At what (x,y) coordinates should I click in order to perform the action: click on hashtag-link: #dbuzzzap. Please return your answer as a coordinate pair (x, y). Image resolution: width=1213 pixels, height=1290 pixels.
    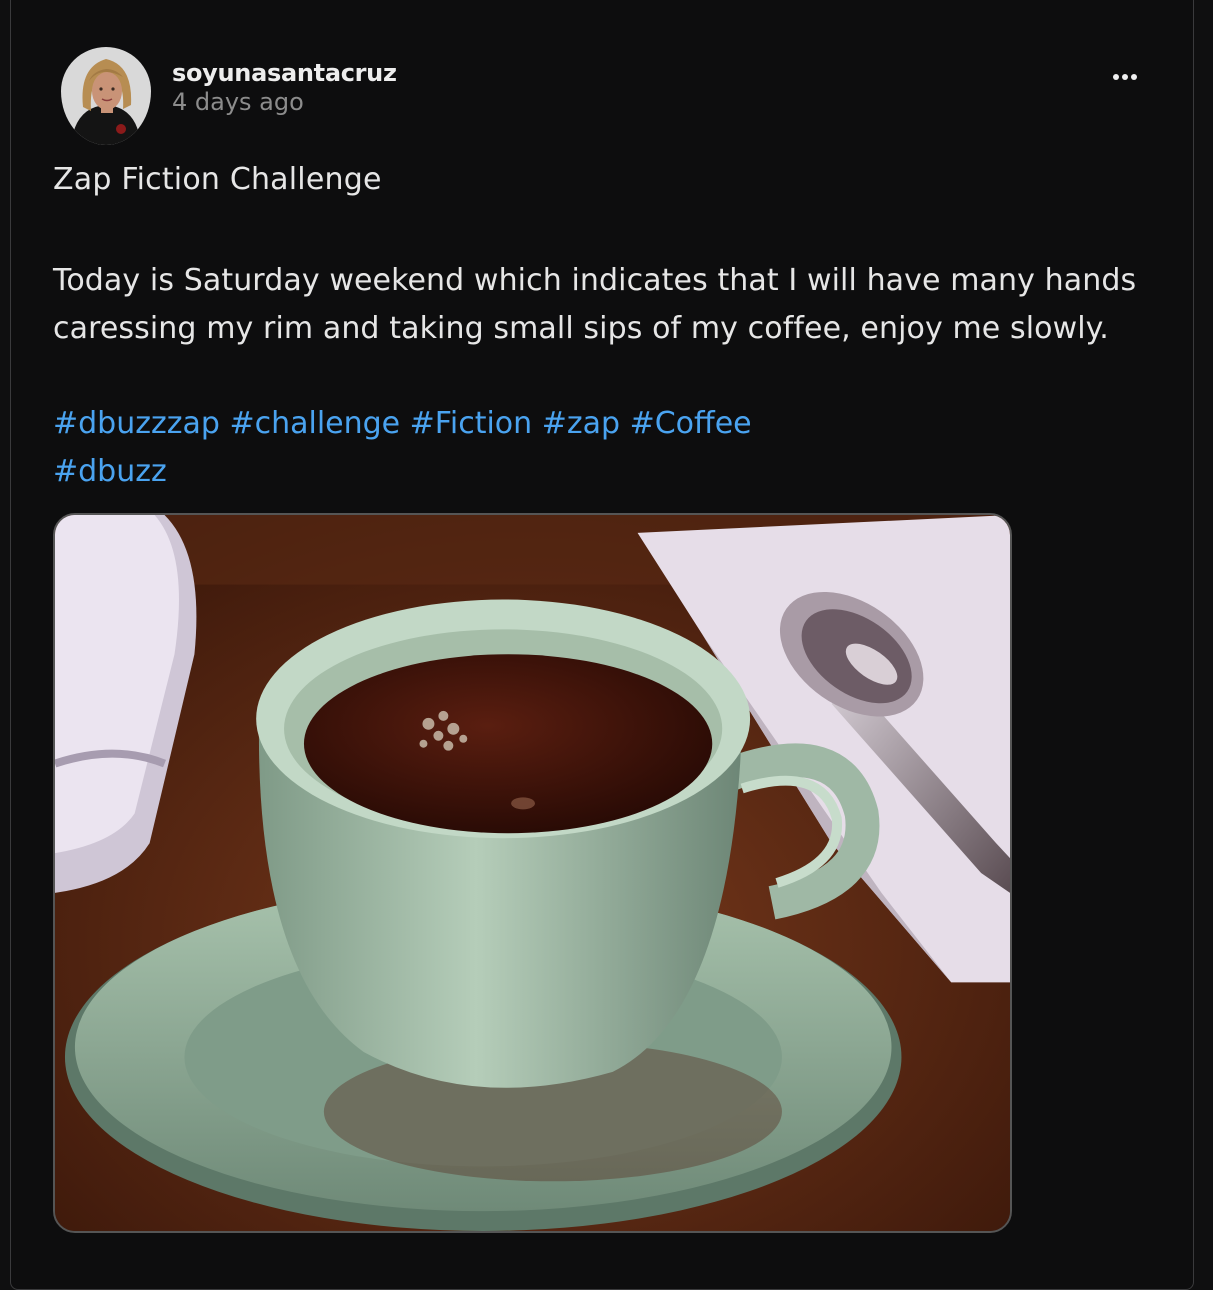
    Looking at the image, I should click on (136, 423).